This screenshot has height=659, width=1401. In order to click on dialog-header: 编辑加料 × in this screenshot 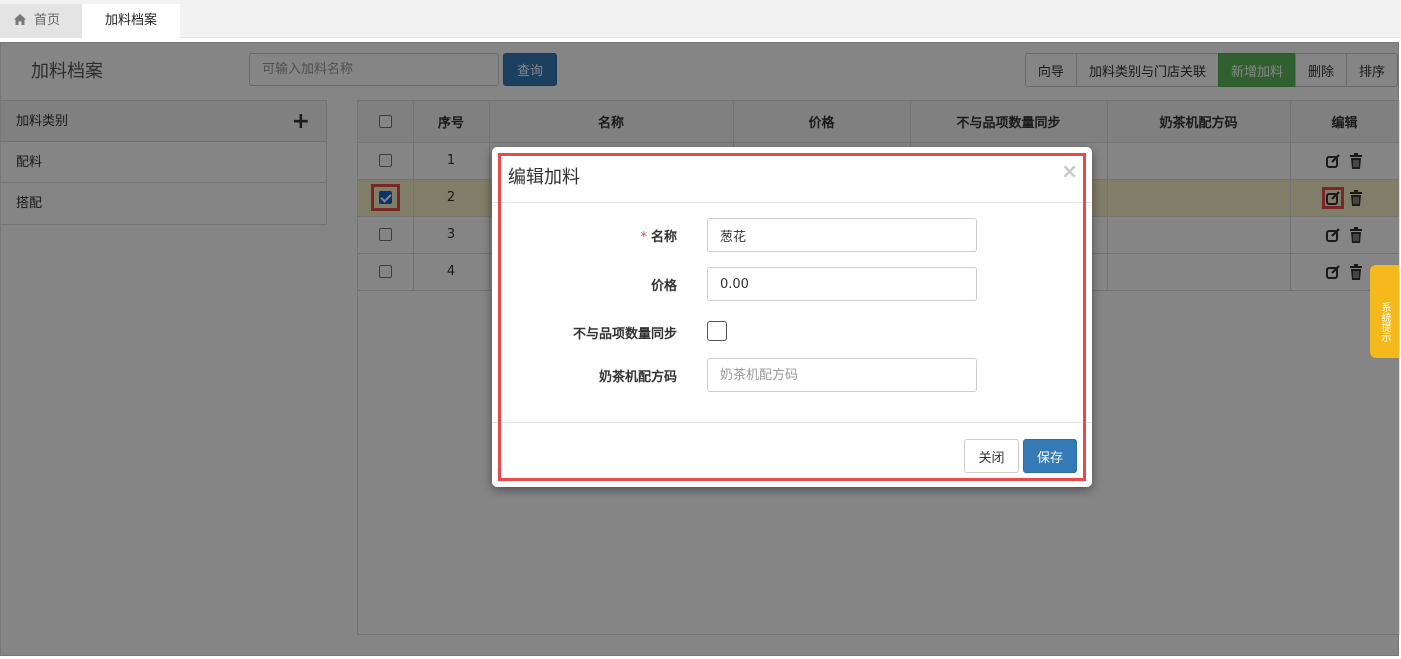, I will do `click(792, 175)`.